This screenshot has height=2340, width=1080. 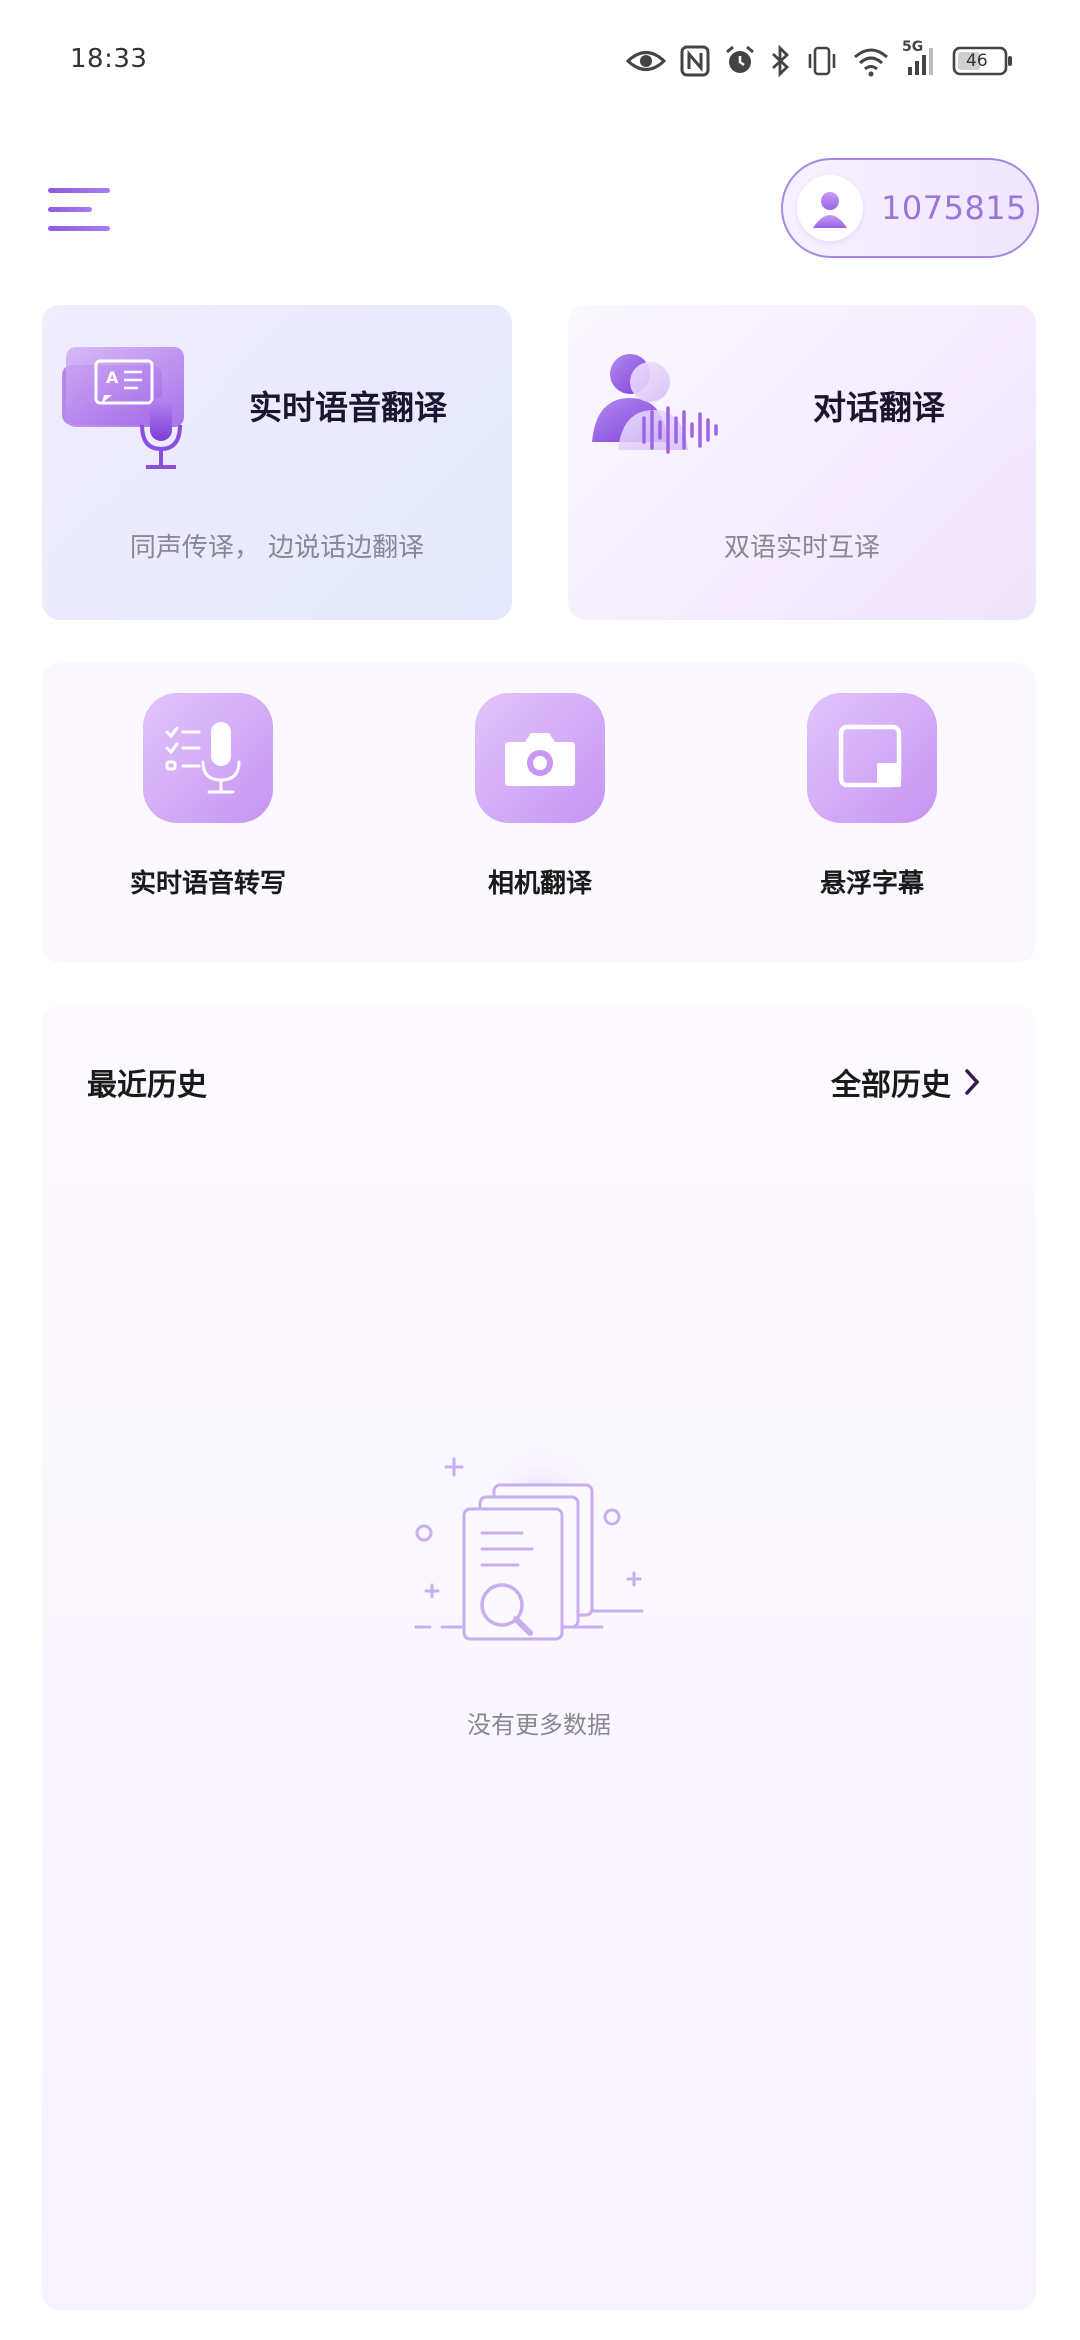 I want to click on tool-realtime-transcription: 实时语音转写, so click(x=208, y=813).